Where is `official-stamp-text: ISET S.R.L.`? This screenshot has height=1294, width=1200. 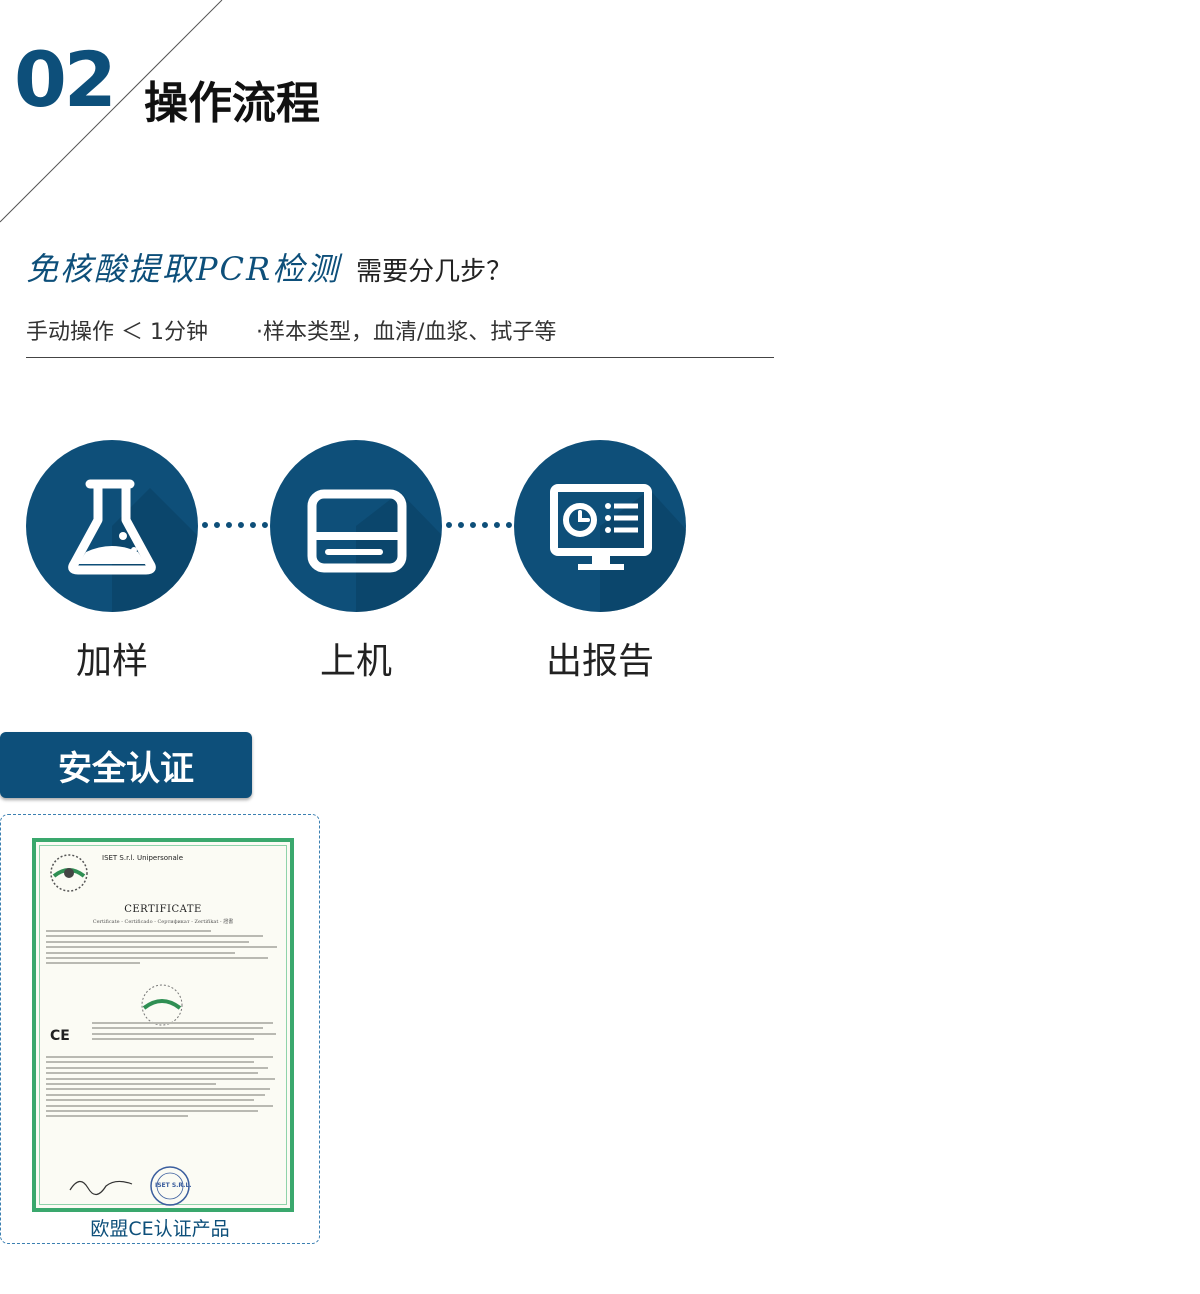 official-stamp-text: ISET S.R.L. is located at coordinates (173, 1185).